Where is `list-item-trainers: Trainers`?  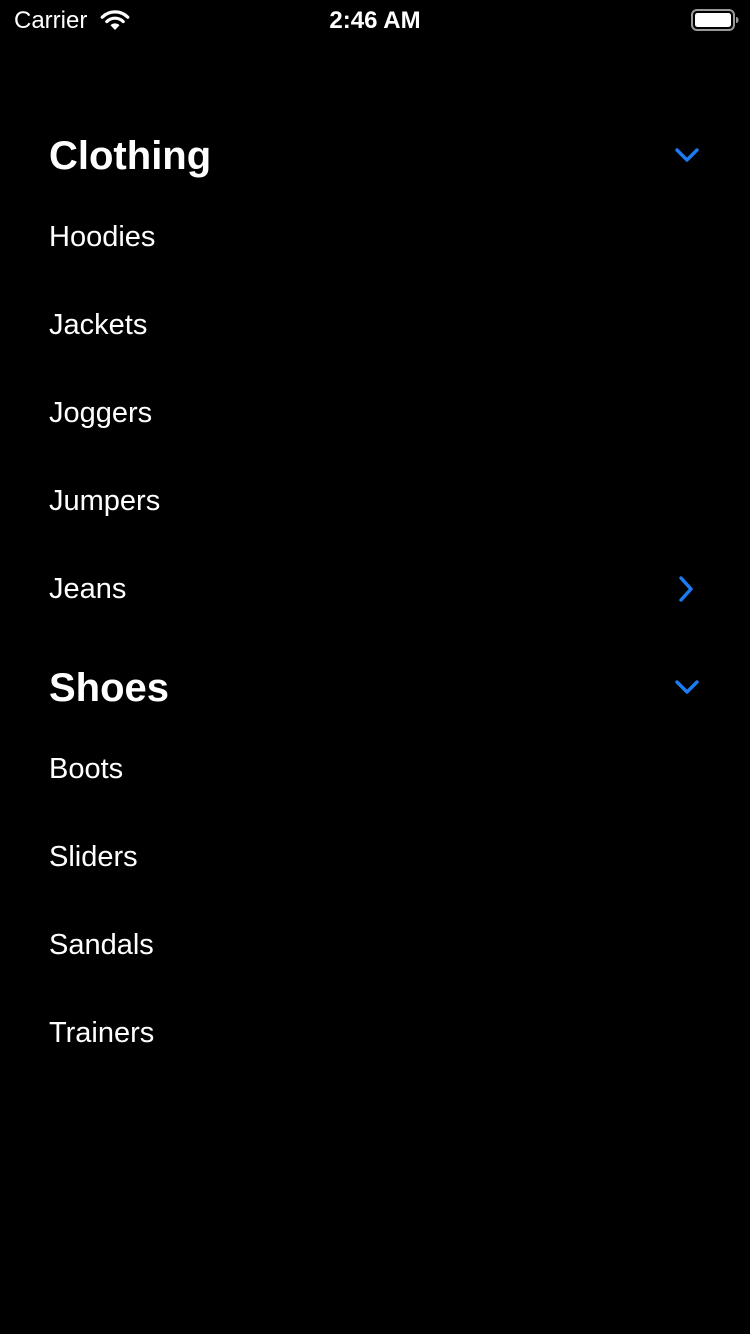 list-item-trainers: Trainers is located at coordinates (375, 1040).